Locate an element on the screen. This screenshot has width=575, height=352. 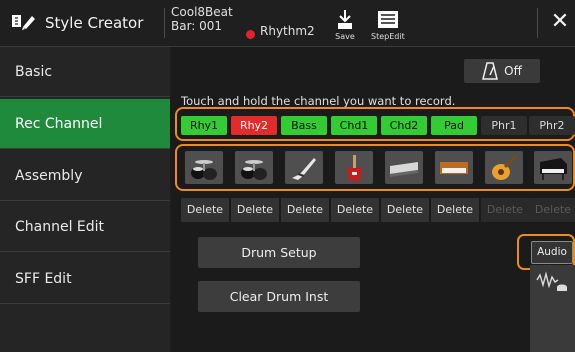
instrument-tile-chd1 is located at coordinates (354, 167).